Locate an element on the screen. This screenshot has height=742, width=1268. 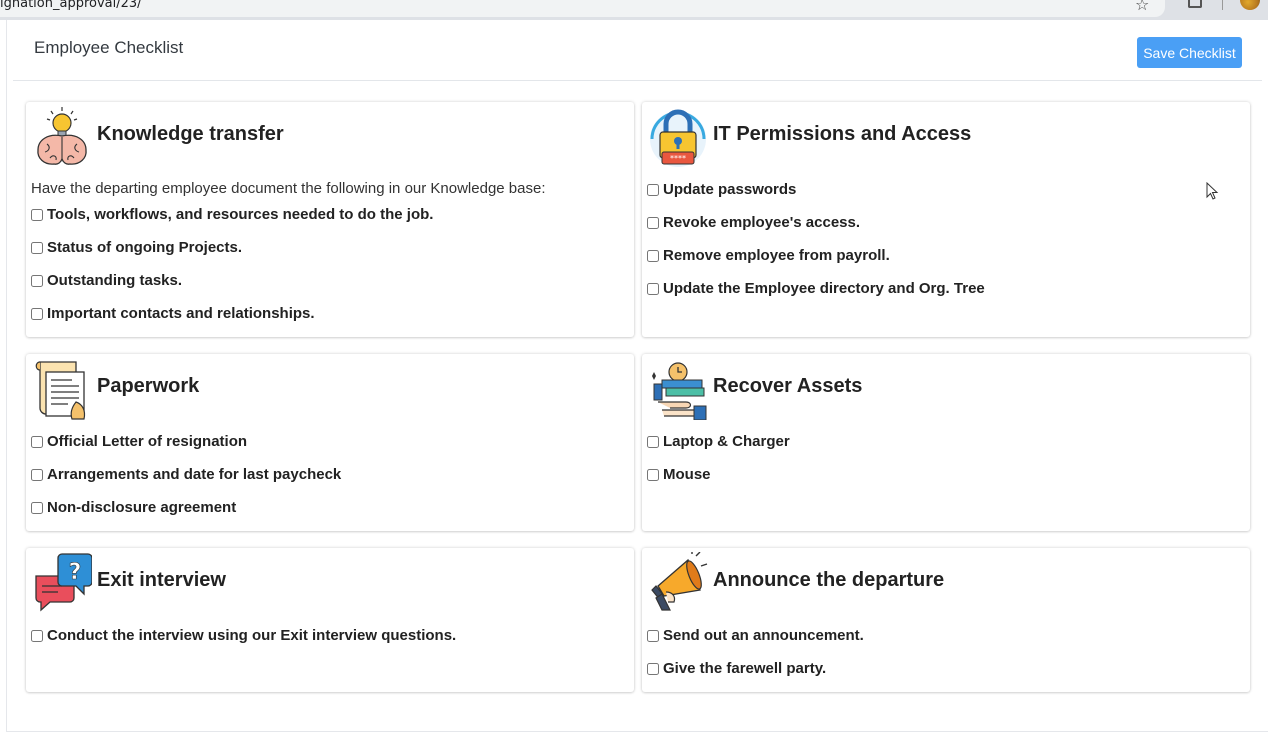
checklist-items: Laptop & Charger Mouse is located at coordinates (718, 466).